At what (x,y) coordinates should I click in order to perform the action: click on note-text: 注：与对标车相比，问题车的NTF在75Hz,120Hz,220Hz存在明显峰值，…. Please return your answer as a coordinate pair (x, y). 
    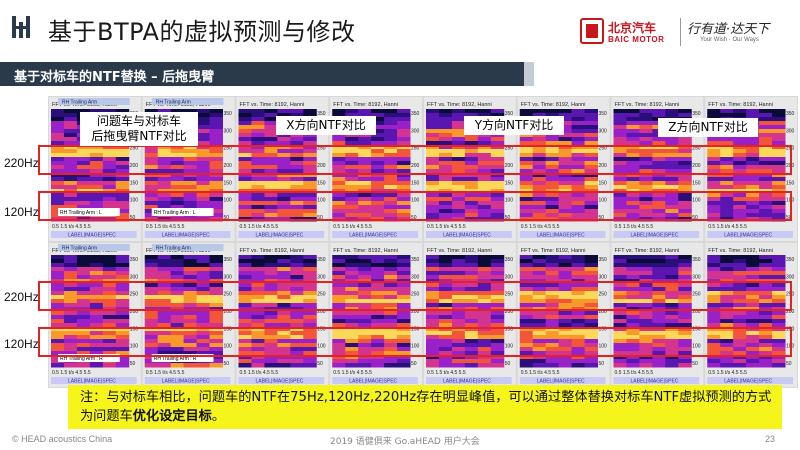
    Looking at the image, I should click on (430, 407).